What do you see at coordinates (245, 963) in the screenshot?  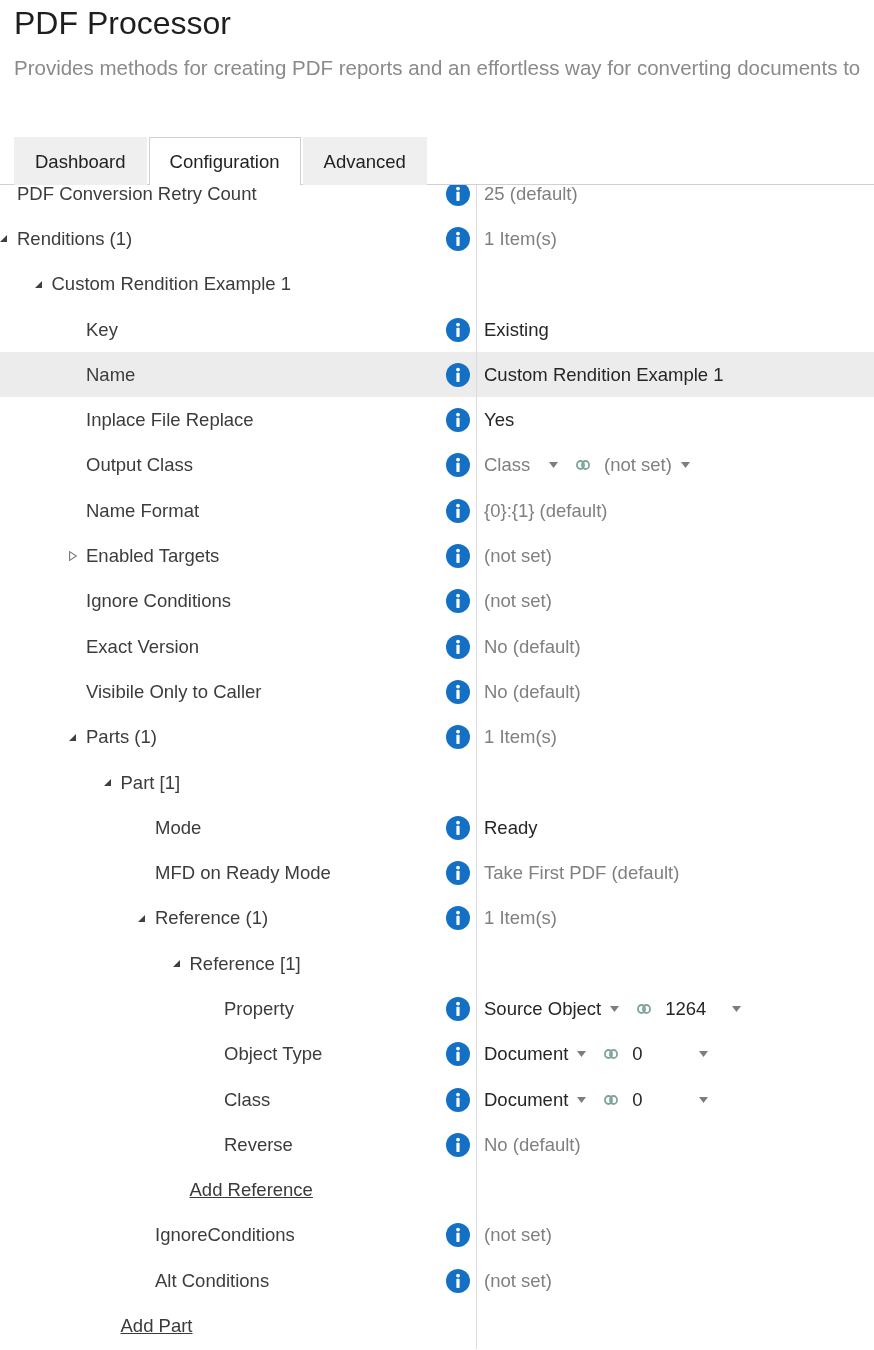 I see `group-label: Reference [1]` at bounding box center [245, 963].